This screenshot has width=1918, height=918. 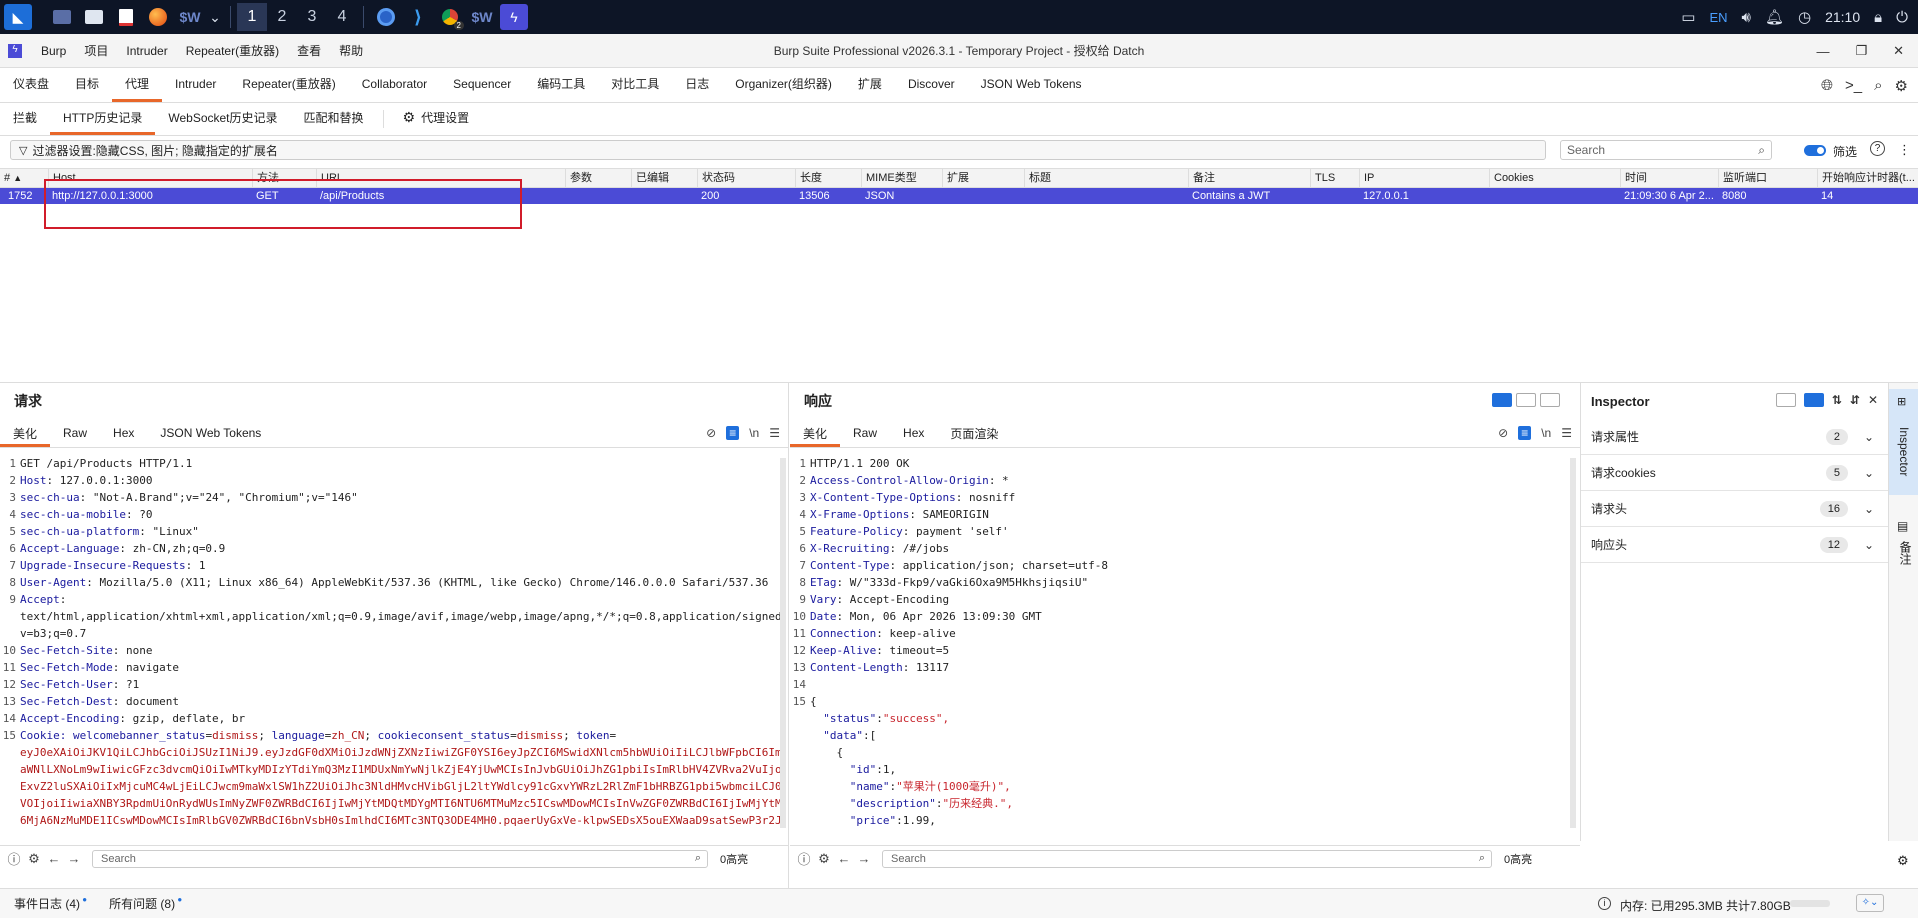 I want to click on response-scrollbar, so click(x=1573, y=643).